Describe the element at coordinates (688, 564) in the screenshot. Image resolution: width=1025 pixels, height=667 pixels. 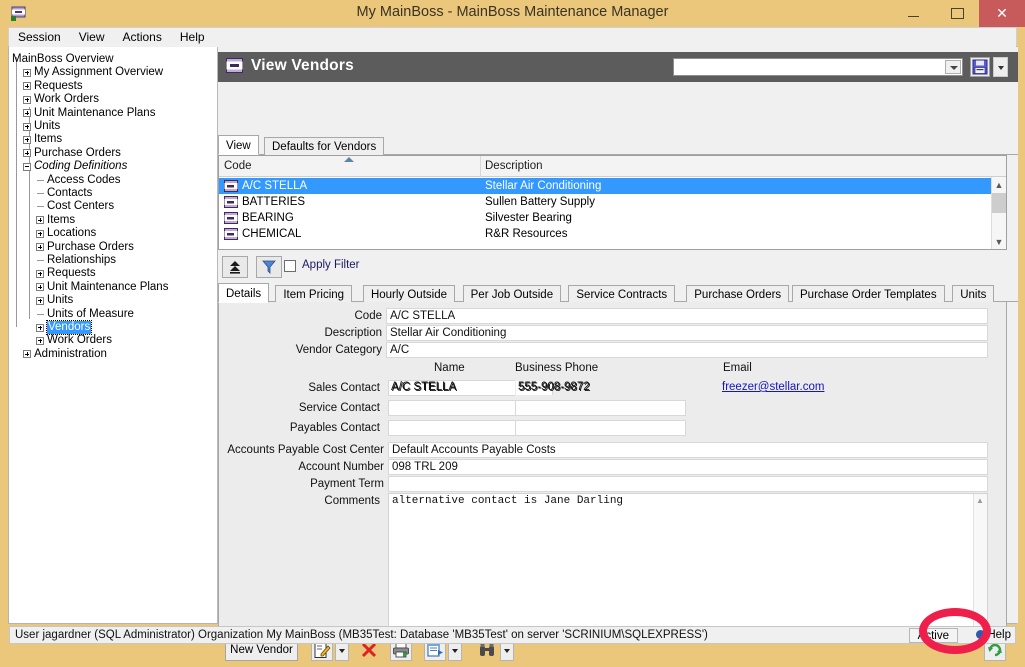
I see `comments-textarea: alternative contact is Jane Darling▲▼` at that location.